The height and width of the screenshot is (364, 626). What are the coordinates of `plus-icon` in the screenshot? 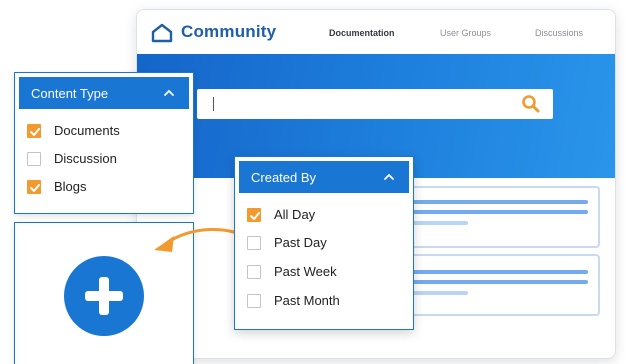 It's located at (104, 296).